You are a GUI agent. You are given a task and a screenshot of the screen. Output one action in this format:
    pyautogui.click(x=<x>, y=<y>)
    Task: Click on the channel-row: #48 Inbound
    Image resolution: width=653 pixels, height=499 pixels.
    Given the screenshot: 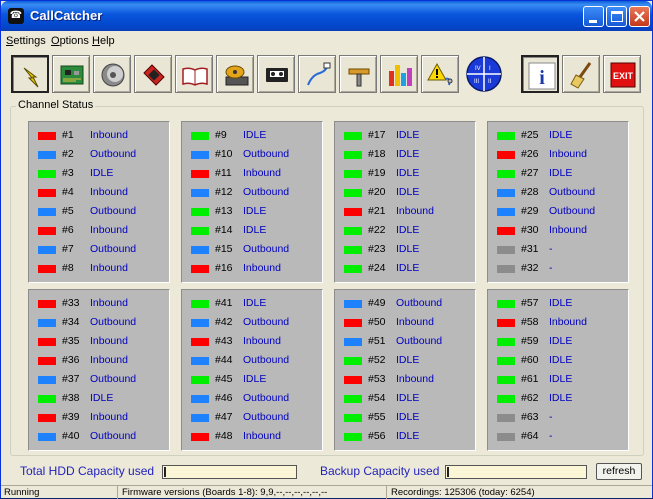 What is the action you would take?
    pyautogui.click(x=256, y=437)
    